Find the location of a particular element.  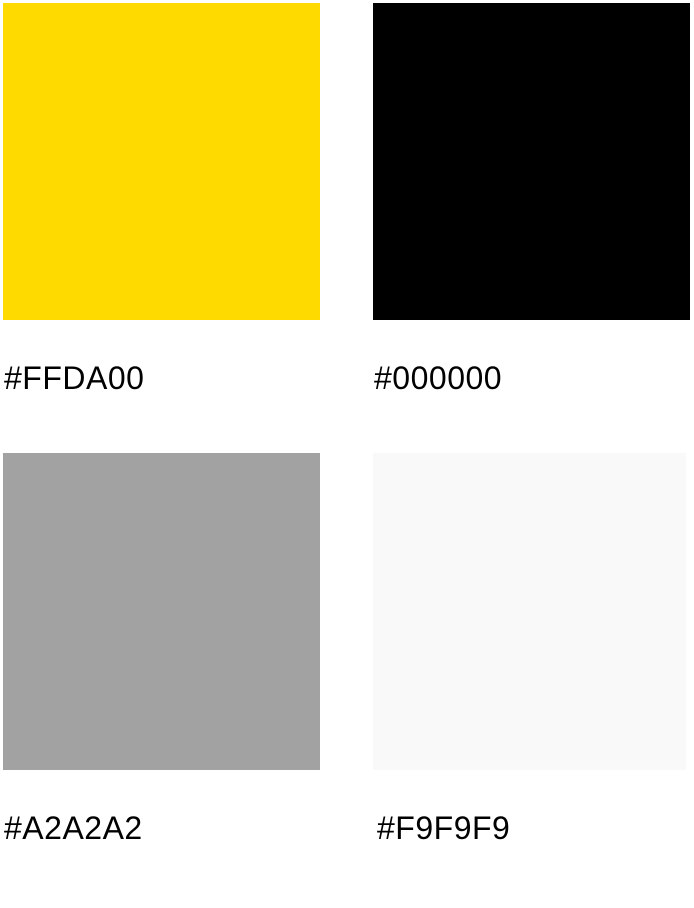

swatch-label-black: #000000 is located at coordinates (438, 378).